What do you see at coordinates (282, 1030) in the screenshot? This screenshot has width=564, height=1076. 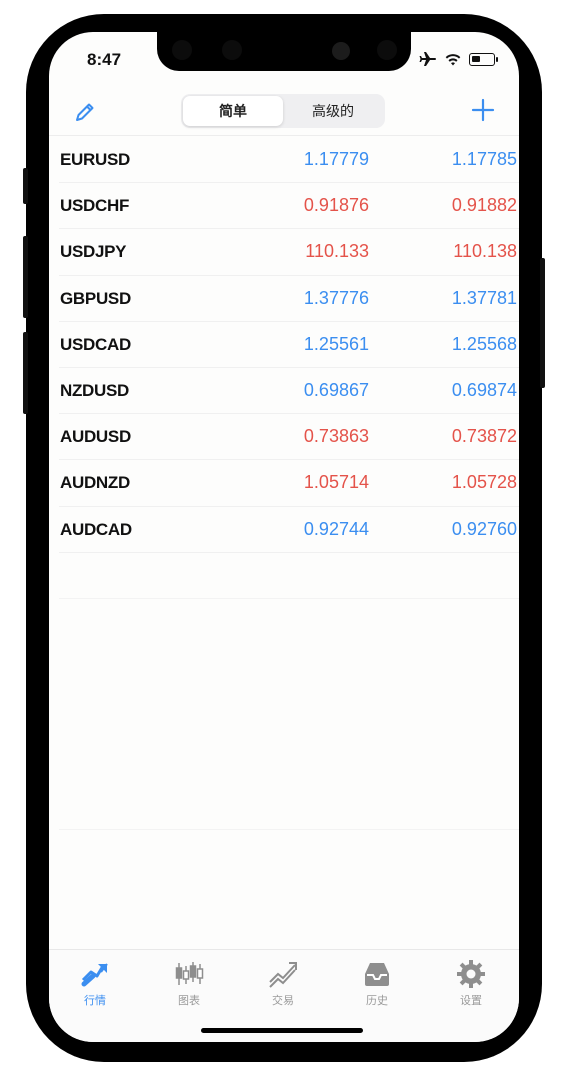 I see `home-indicator` at bounding box center [282, 1030].